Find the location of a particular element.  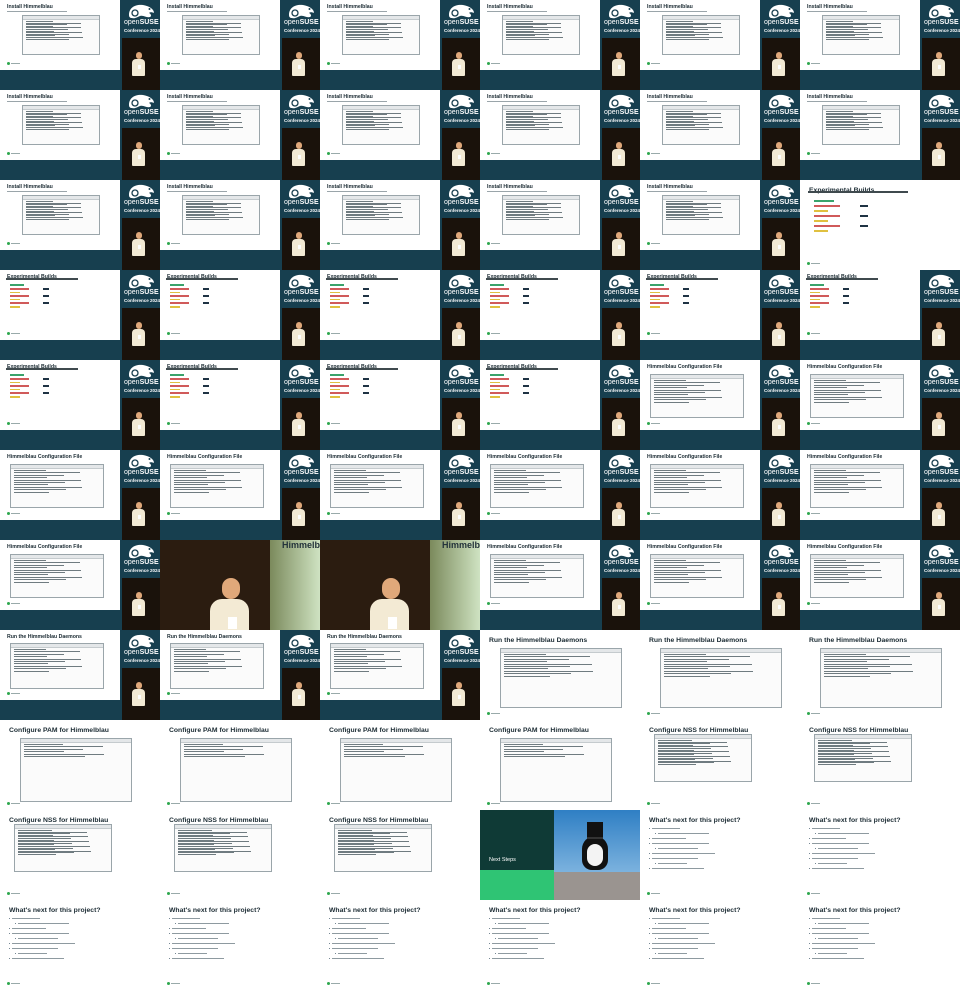

header-bar is located at coordinates (858, 192).